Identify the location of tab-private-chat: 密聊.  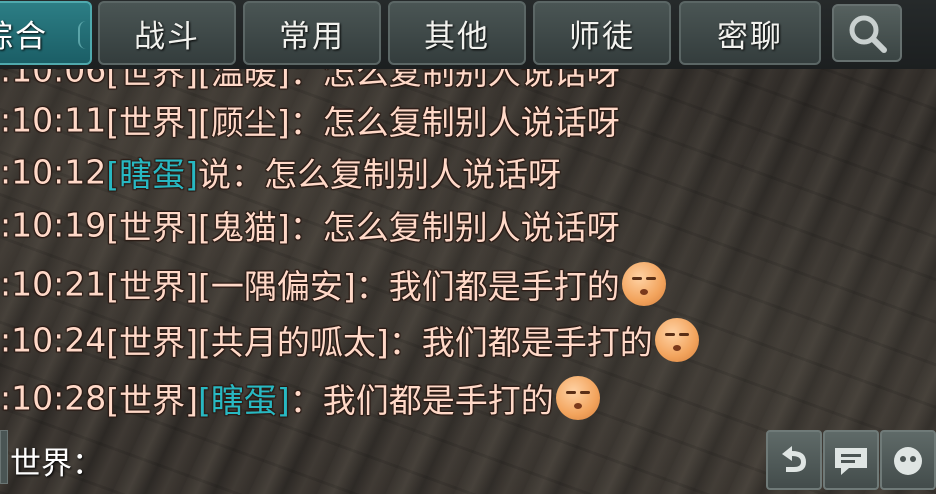
(750, 33).